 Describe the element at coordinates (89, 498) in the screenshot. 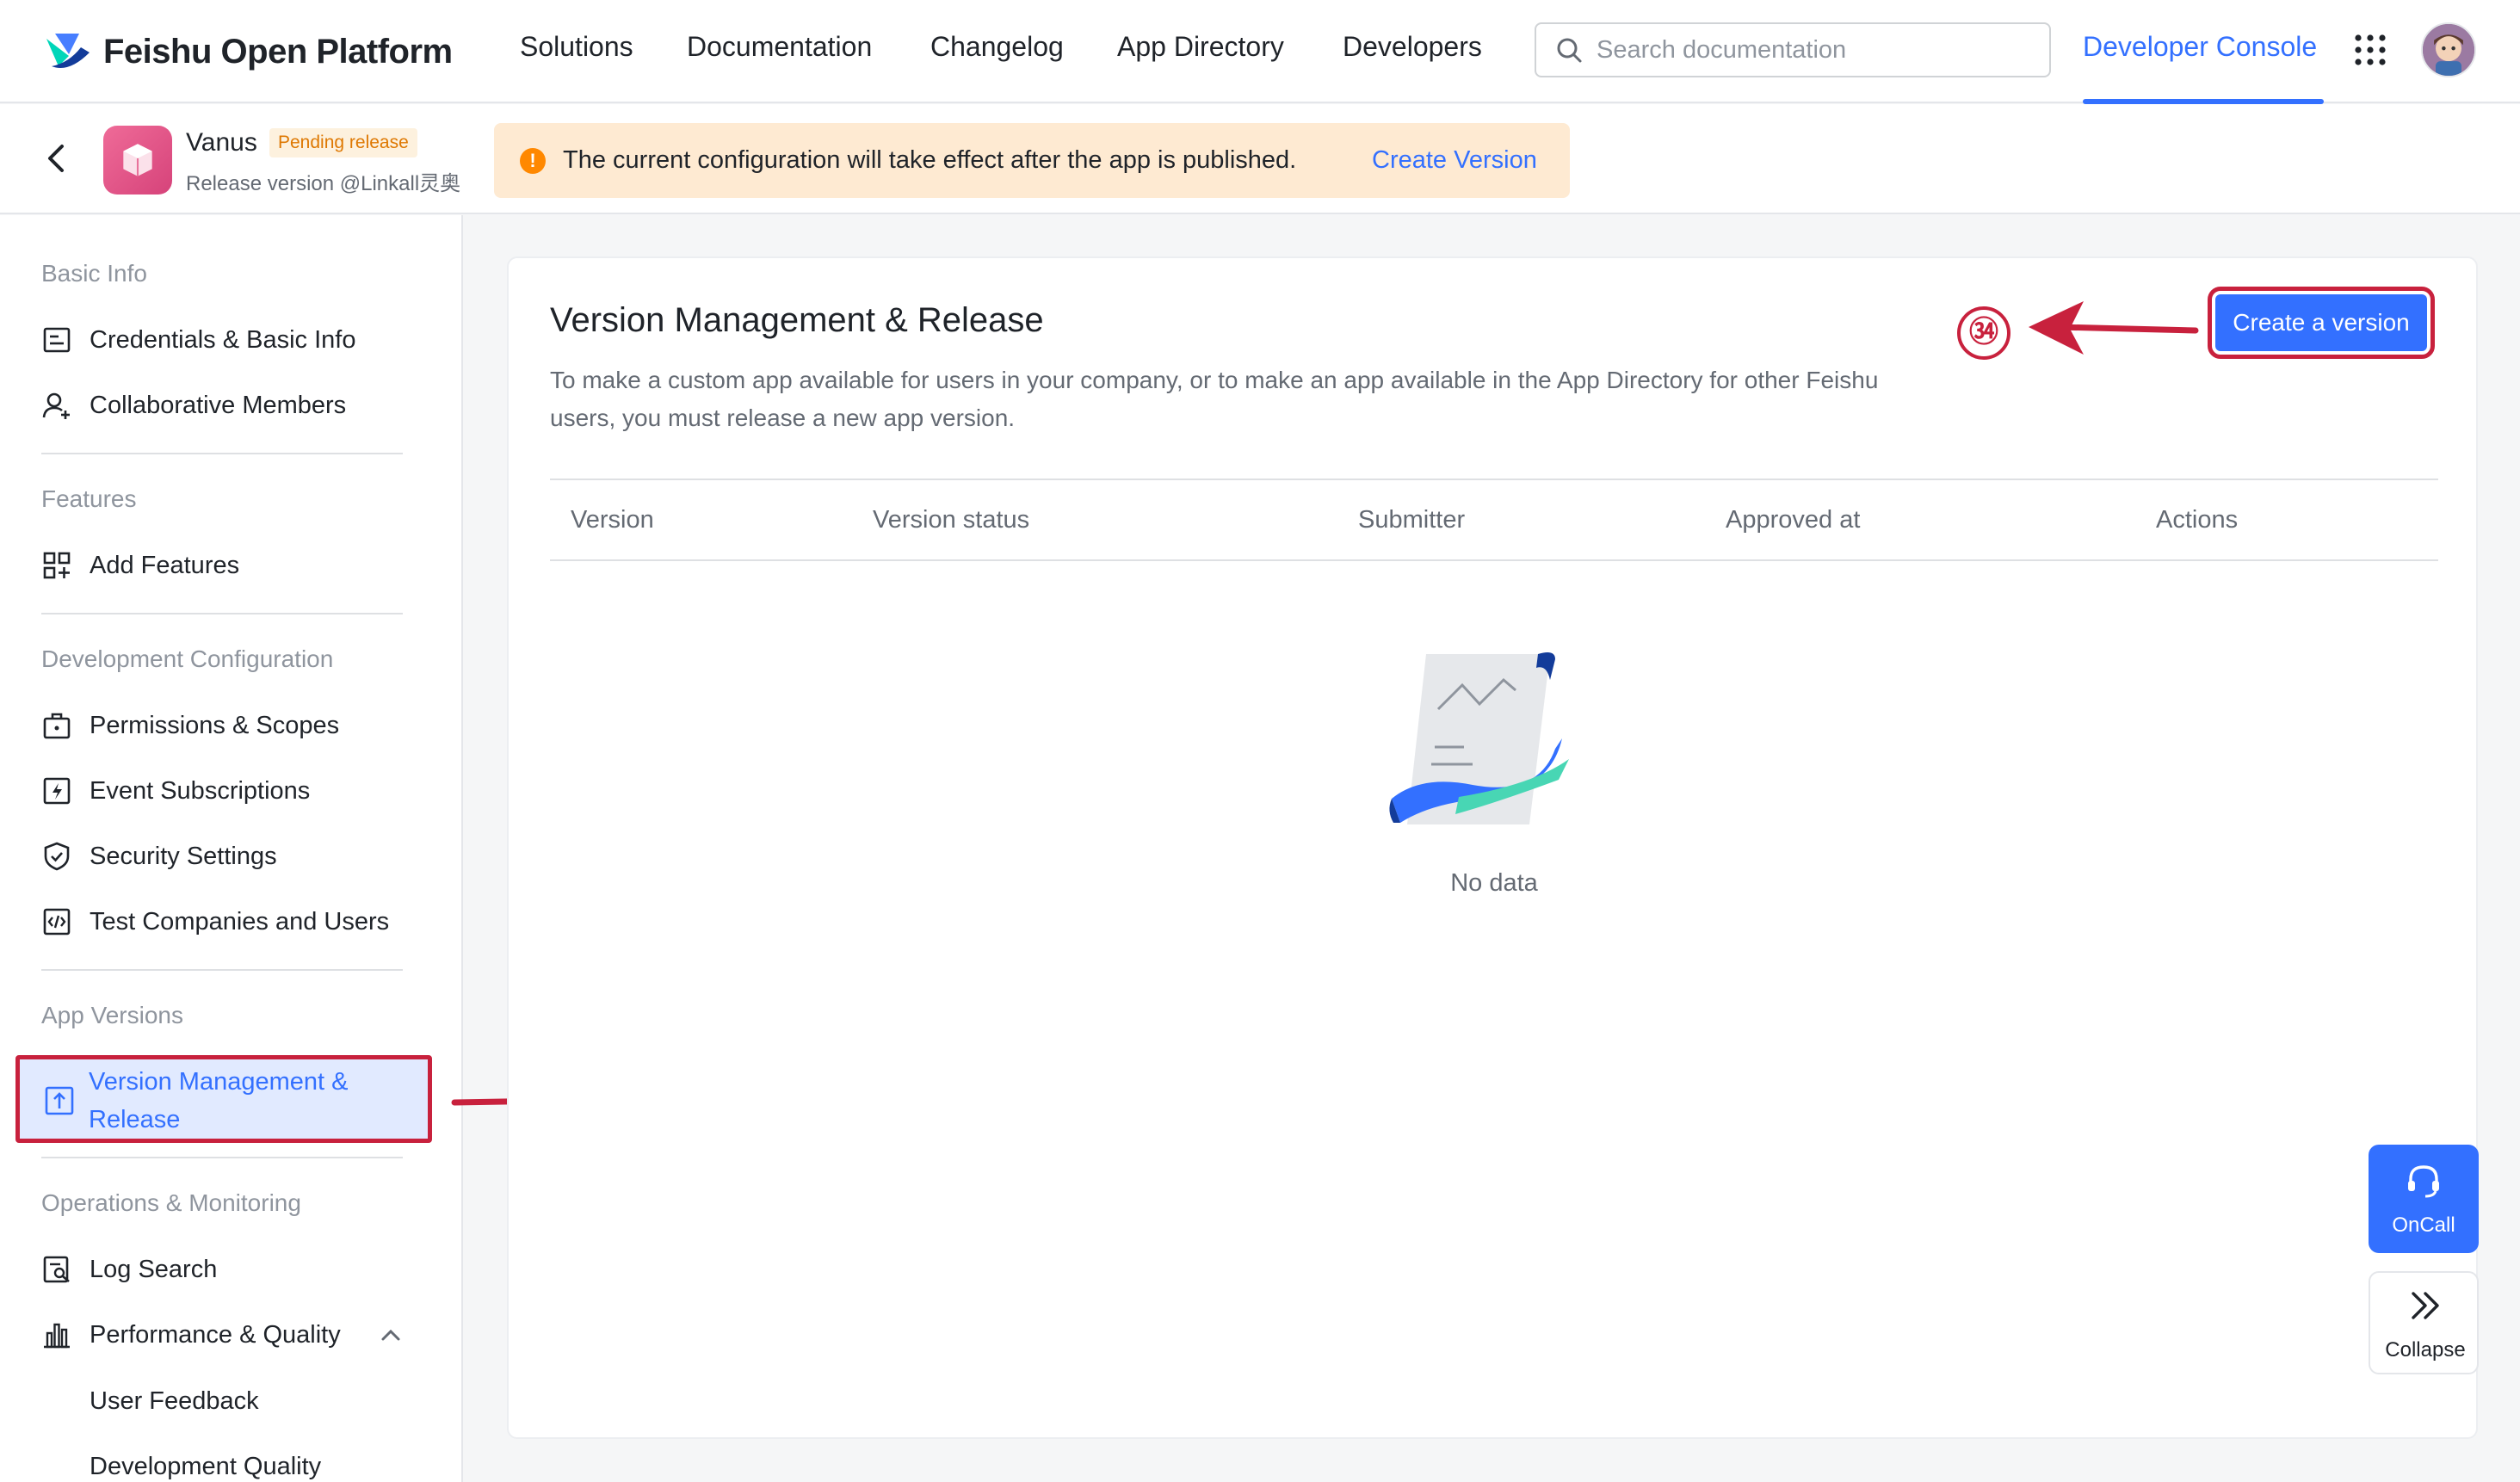

I see `section-title-features: Features` at that location.